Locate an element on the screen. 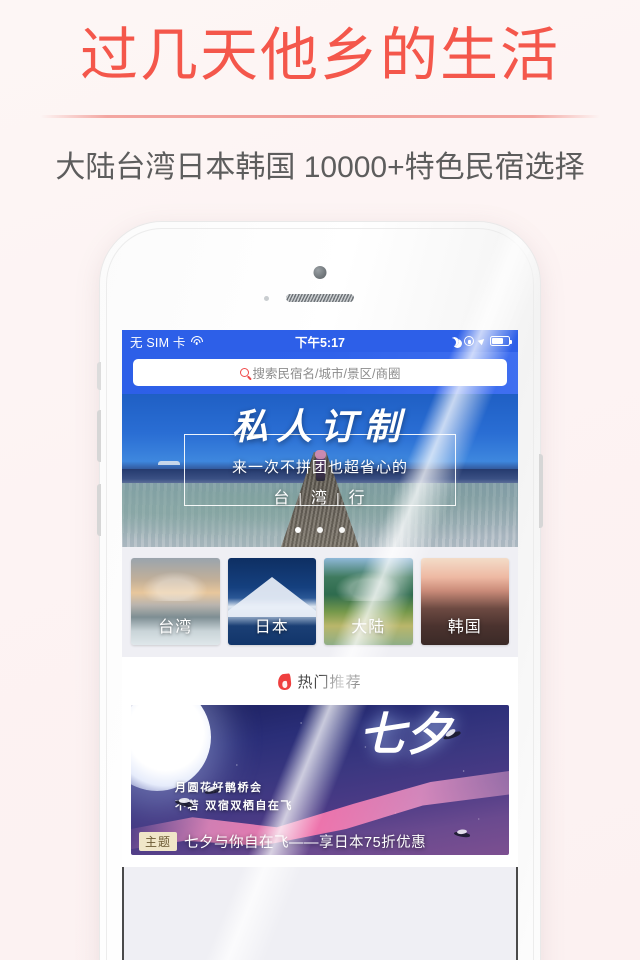 This screenshot has height=960, width=640. page-subtitle: 大陆台湾日本韩国 10000+特色民宿选择 is located at coordinates (320, 167).